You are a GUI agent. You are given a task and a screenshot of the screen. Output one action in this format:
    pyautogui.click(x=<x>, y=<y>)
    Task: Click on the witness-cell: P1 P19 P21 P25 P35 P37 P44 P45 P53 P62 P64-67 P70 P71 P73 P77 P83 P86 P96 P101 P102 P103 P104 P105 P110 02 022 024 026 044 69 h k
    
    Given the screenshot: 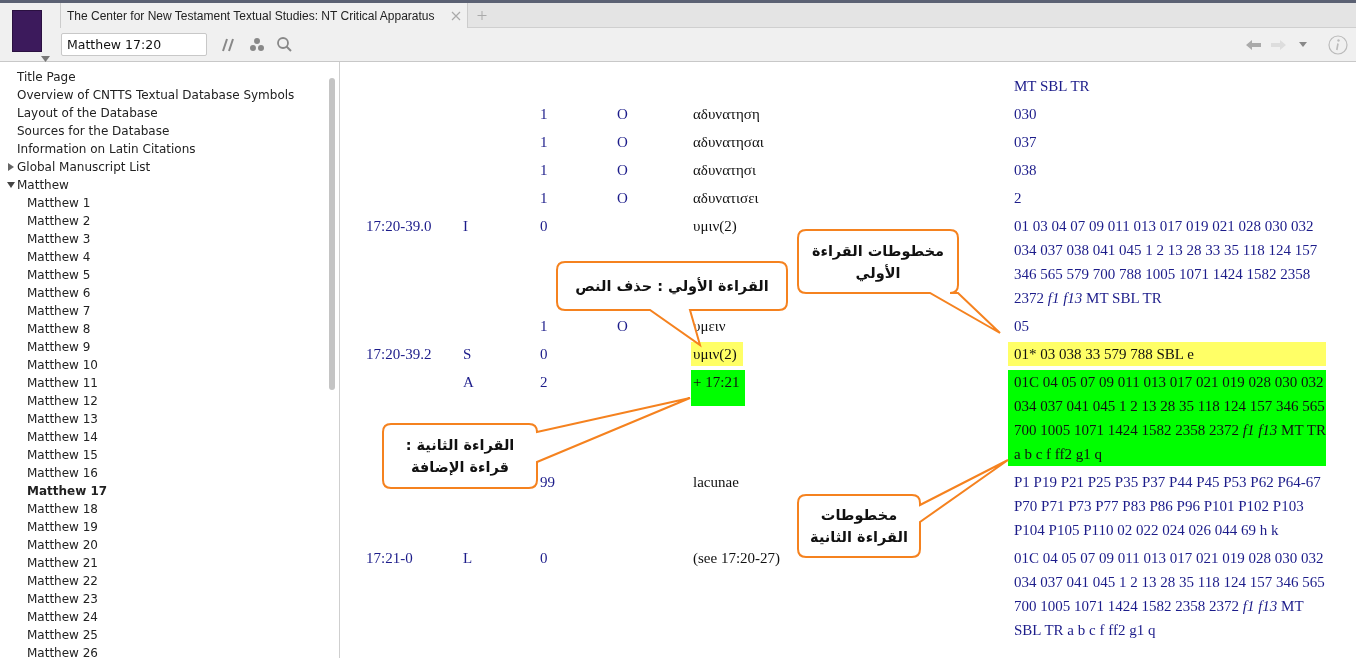 What is the action you would take?
    pyautogui.click(x=1167, y=506)
    